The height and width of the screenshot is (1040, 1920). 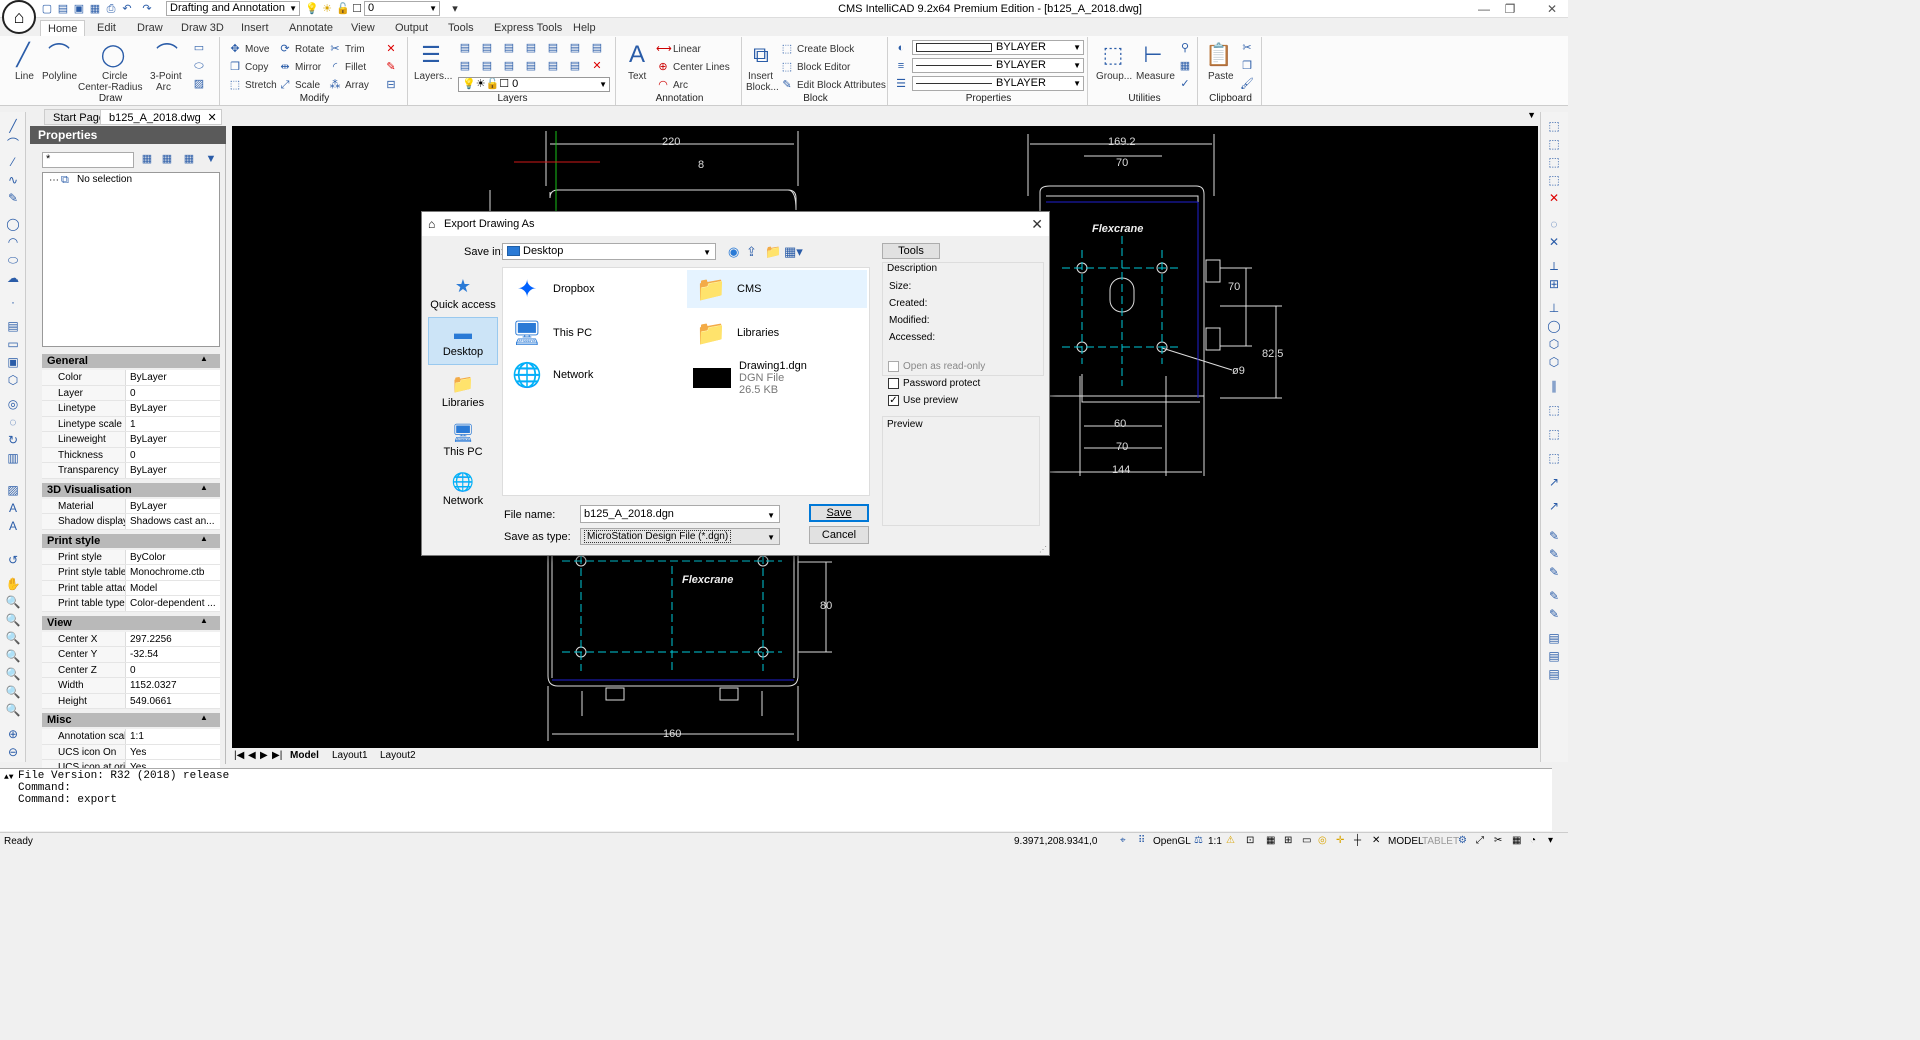 What do you see at coordinates (13, 362) in the screenshot?
I see `region-tool-icon: ▣` at bounding box center [13, 362].